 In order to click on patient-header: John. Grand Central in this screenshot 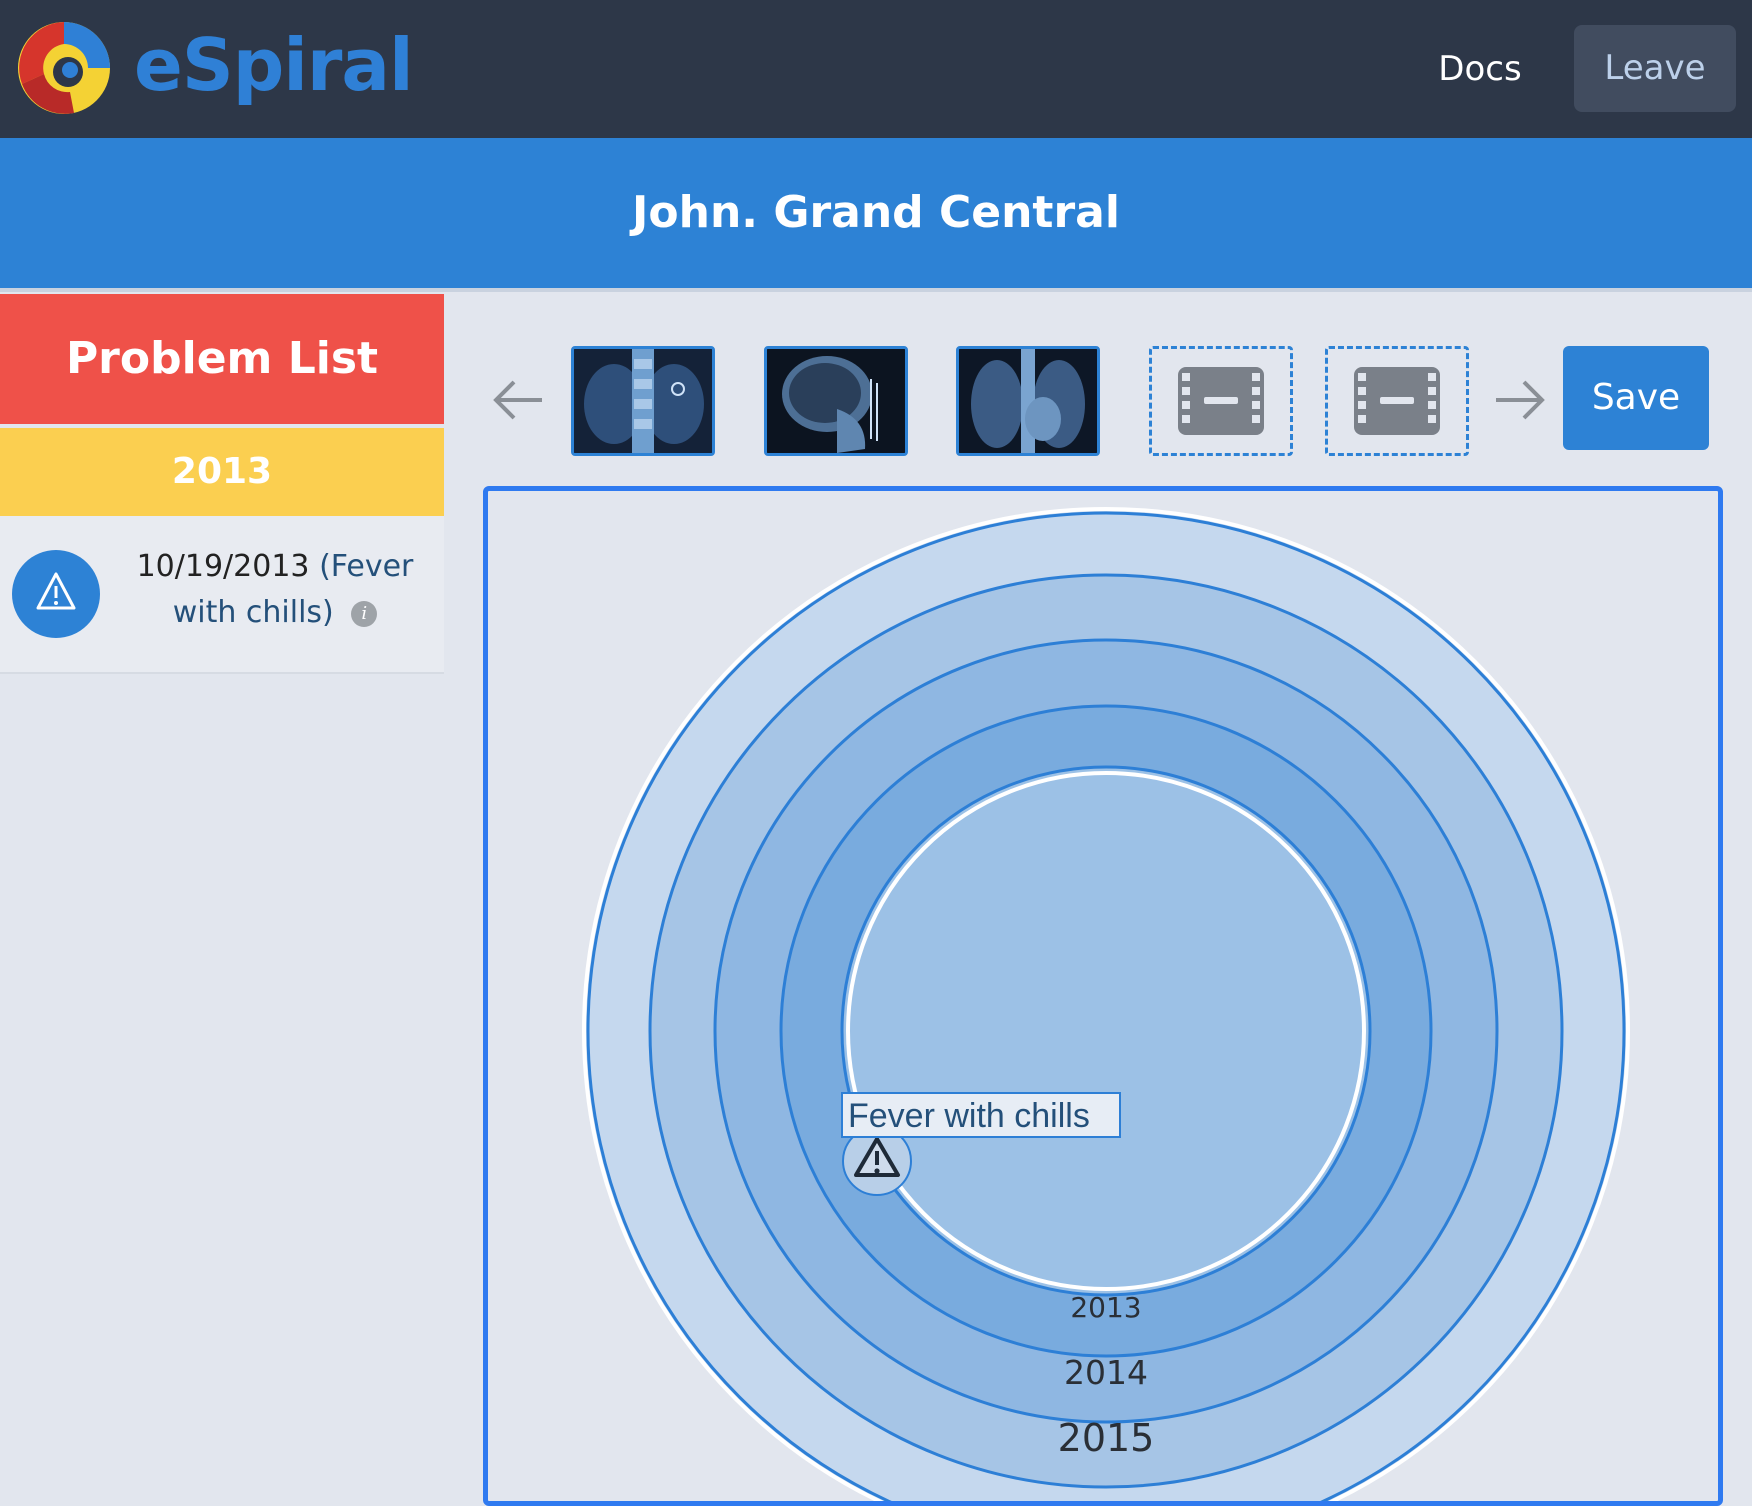, I will do `click(876, 215)`.